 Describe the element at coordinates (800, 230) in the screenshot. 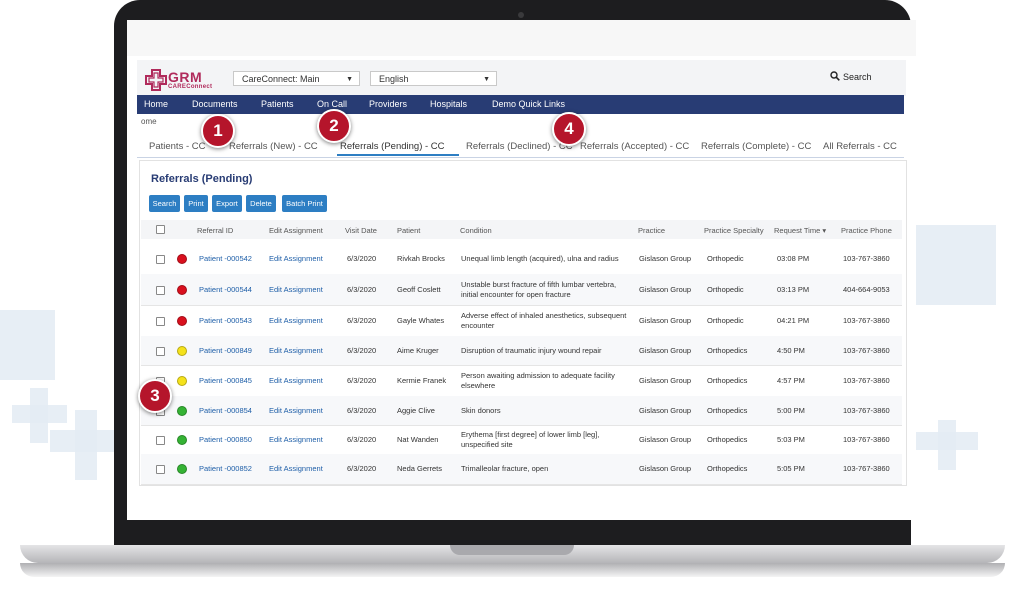

I see `header-request-time: Request Time ▾` at that location.